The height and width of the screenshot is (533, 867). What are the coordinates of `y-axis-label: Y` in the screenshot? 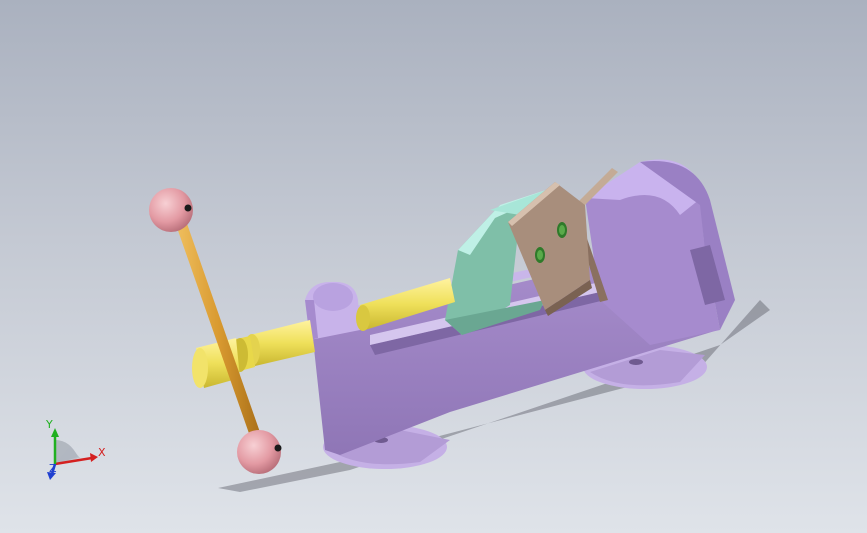 It's located at (49, 424).